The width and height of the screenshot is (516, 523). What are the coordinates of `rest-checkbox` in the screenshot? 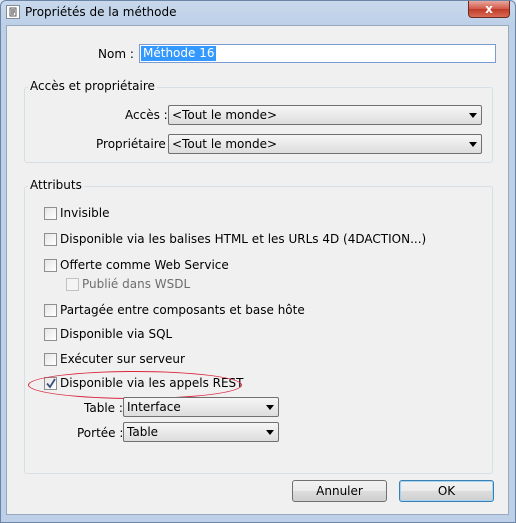 It's located at (50, 383).